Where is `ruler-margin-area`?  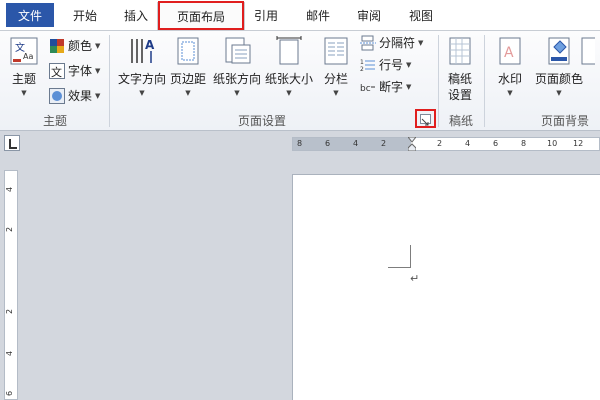 ruler-margin-area is located at coordinates (352, 144).